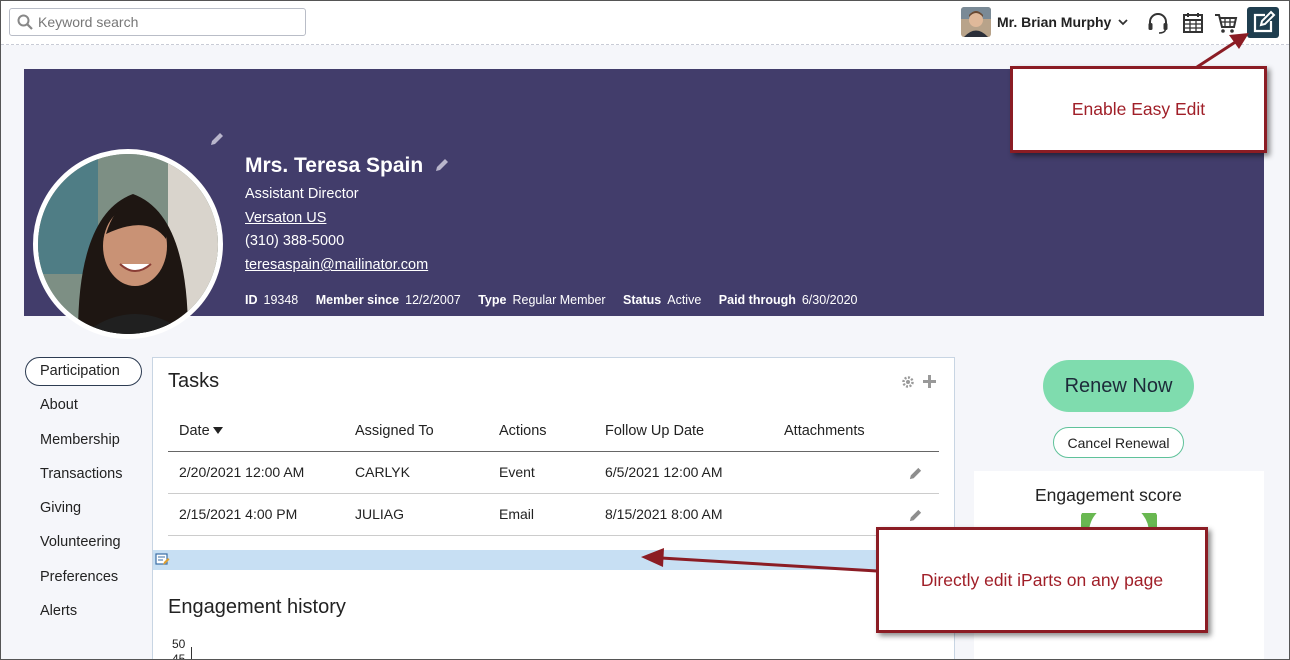 The image size is (1290, 660). What do you see at coordinates (553, 451) in the screenshot?
I see `header-divider` at bounding box center [553, 451].